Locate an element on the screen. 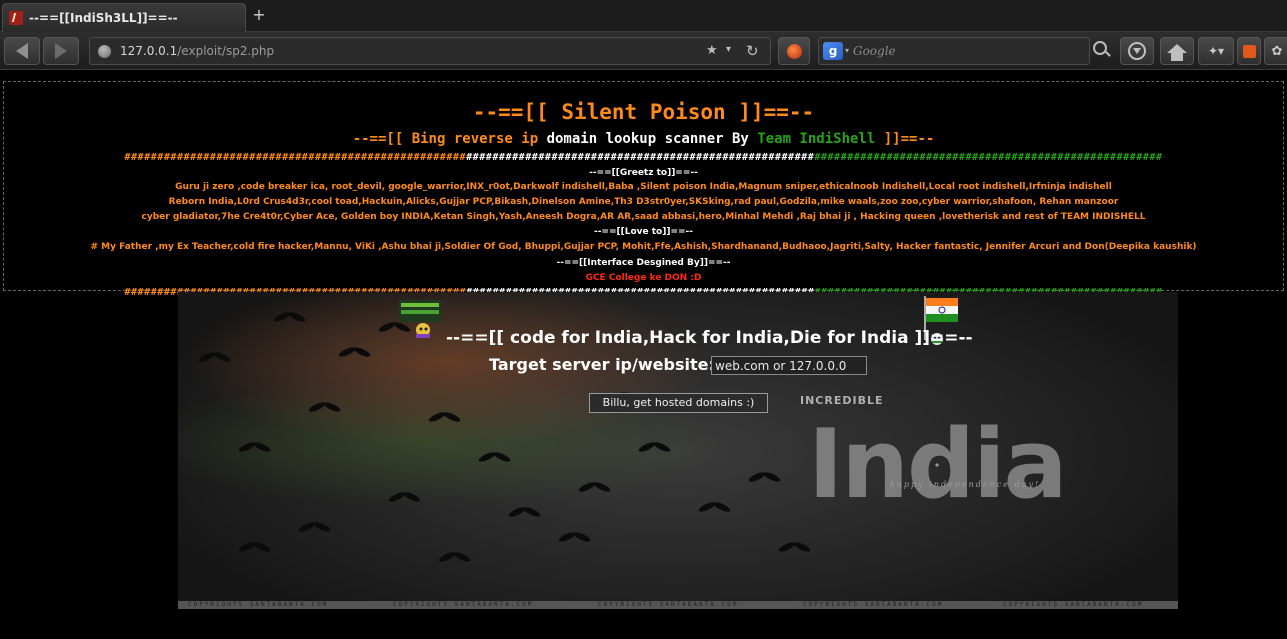  search-bar: g ▾ Google is located at coordinates (954, 51).